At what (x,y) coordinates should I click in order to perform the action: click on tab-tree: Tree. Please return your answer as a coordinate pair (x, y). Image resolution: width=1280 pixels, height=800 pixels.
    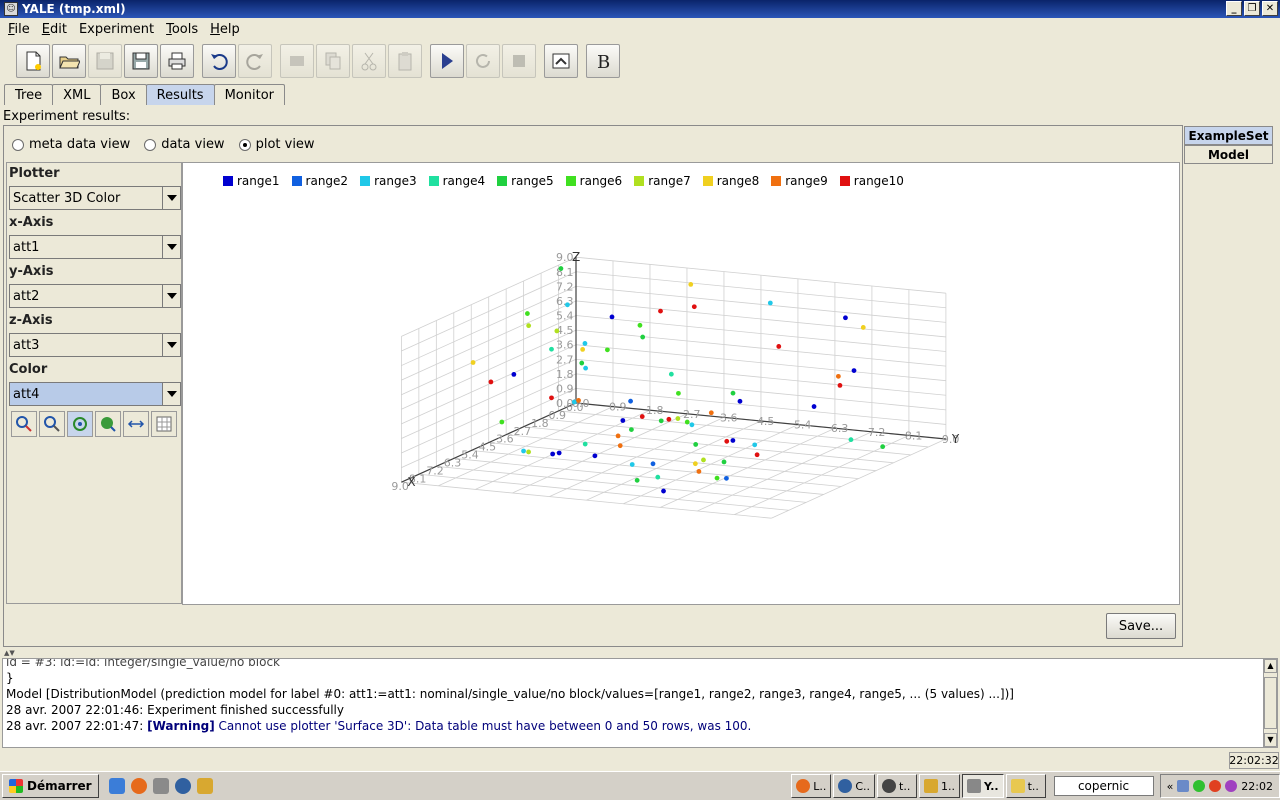
    Looking at the image, I should click on (29, 94).